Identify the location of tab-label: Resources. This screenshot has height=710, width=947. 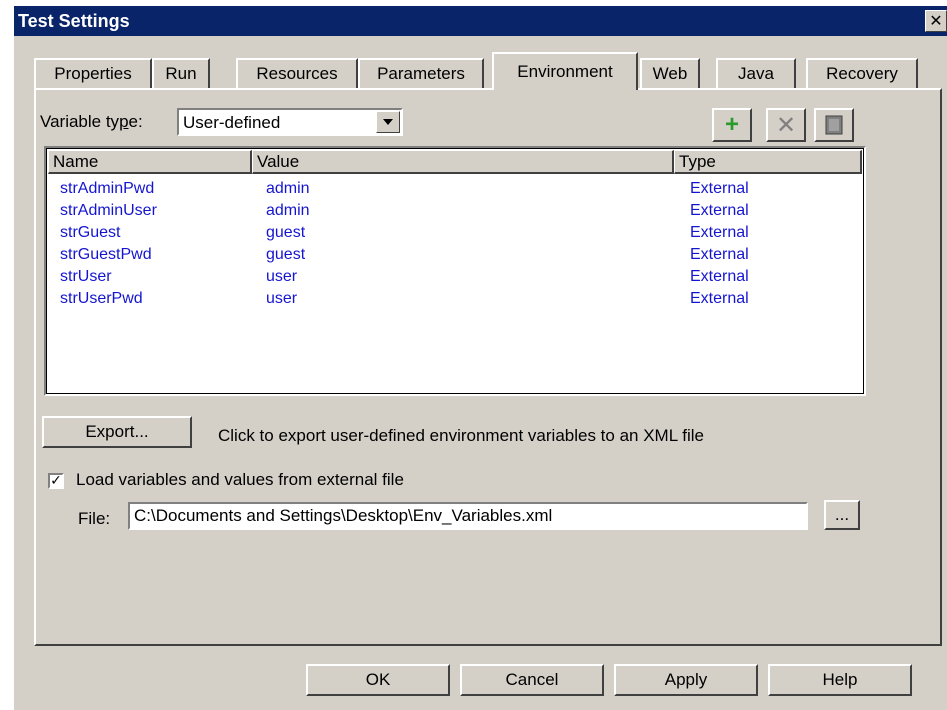
(297, 73).